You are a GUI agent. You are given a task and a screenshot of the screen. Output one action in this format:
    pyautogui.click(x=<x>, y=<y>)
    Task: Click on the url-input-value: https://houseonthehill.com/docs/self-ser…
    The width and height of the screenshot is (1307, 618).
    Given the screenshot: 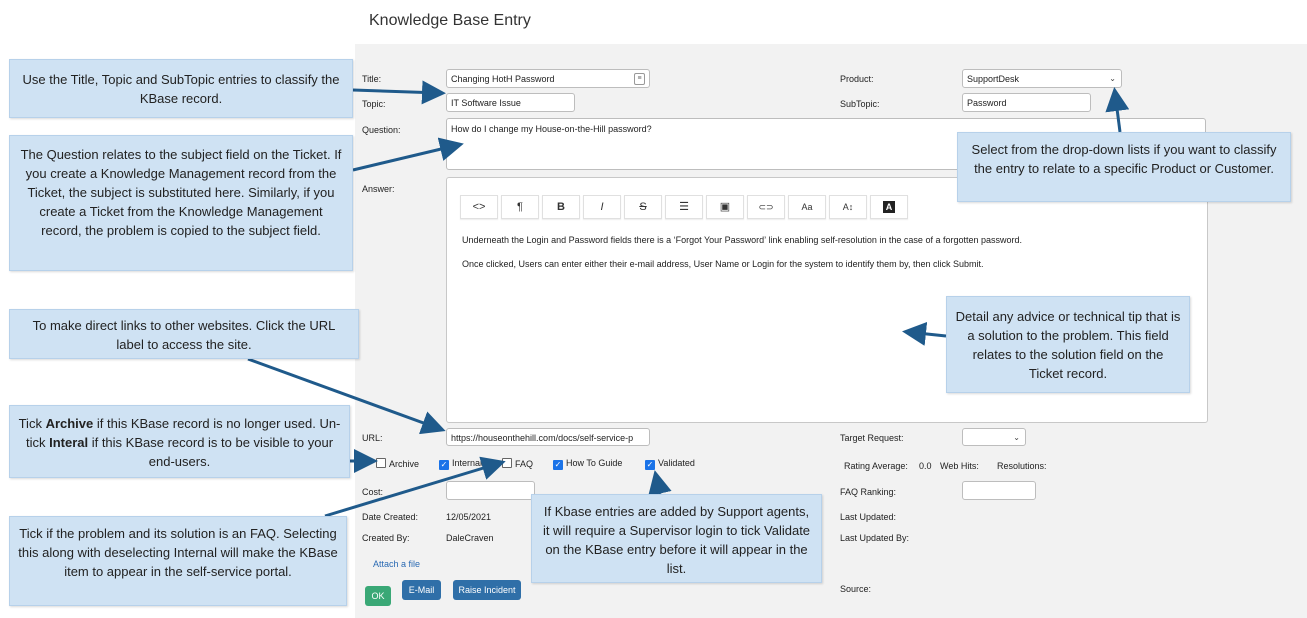 What is the action you would take?
    pyautogui.click(x=542, y=438)
    